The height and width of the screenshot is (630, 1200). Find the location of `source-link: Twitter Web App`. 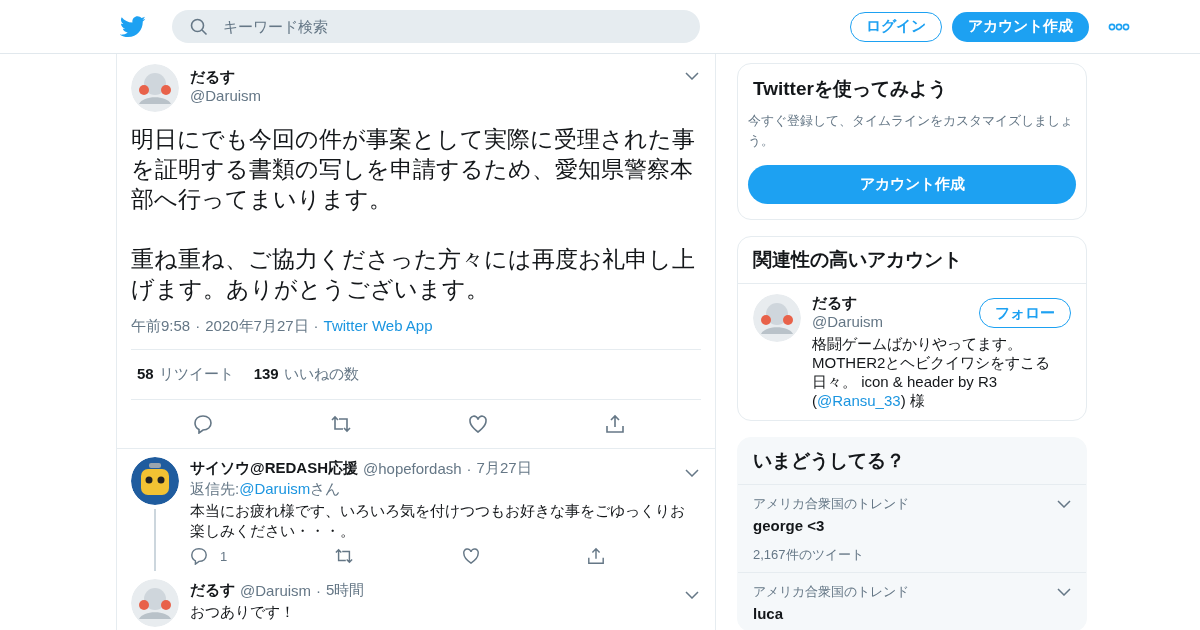

source-link: Twitter Web App is located at coordinates (378, 326).